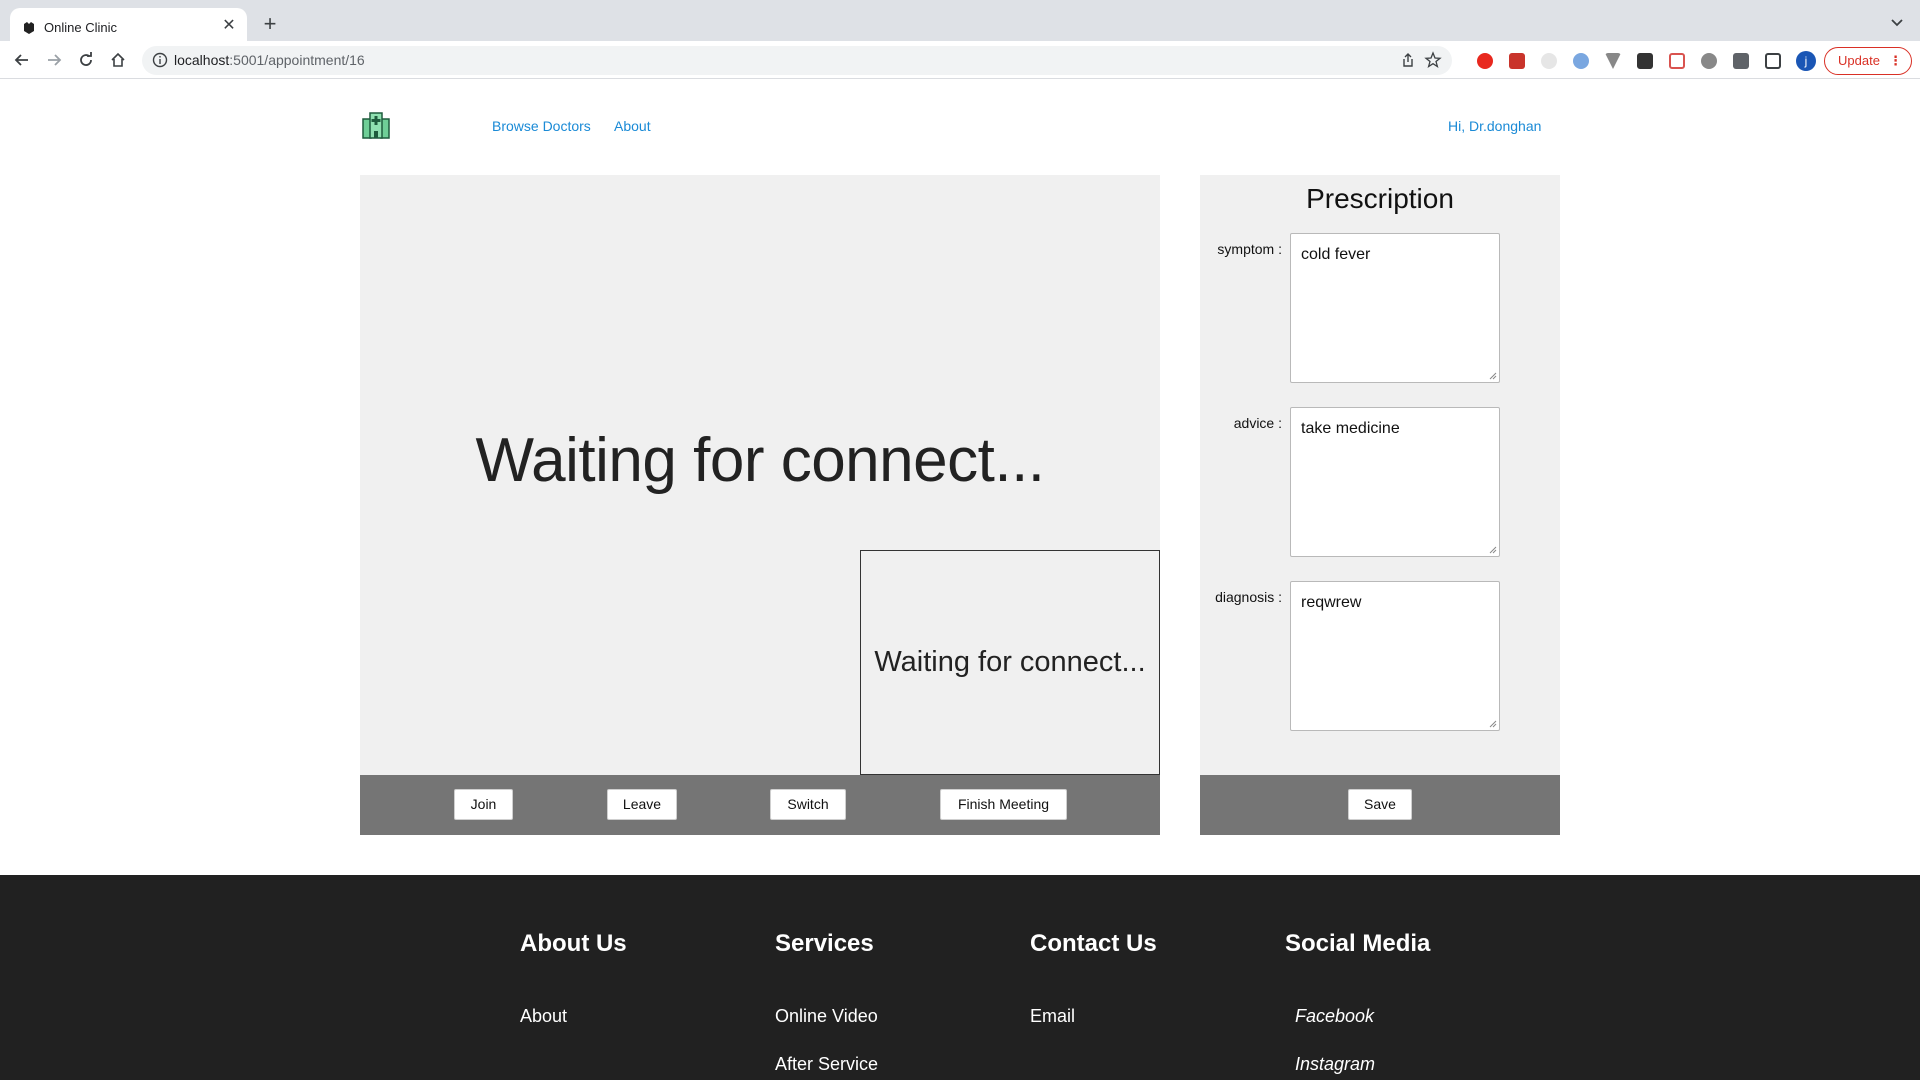 The width and height of the screenshot is (1920, 1080). I want to click on menu-dots-icon: ⋮, so click(1895, 60).